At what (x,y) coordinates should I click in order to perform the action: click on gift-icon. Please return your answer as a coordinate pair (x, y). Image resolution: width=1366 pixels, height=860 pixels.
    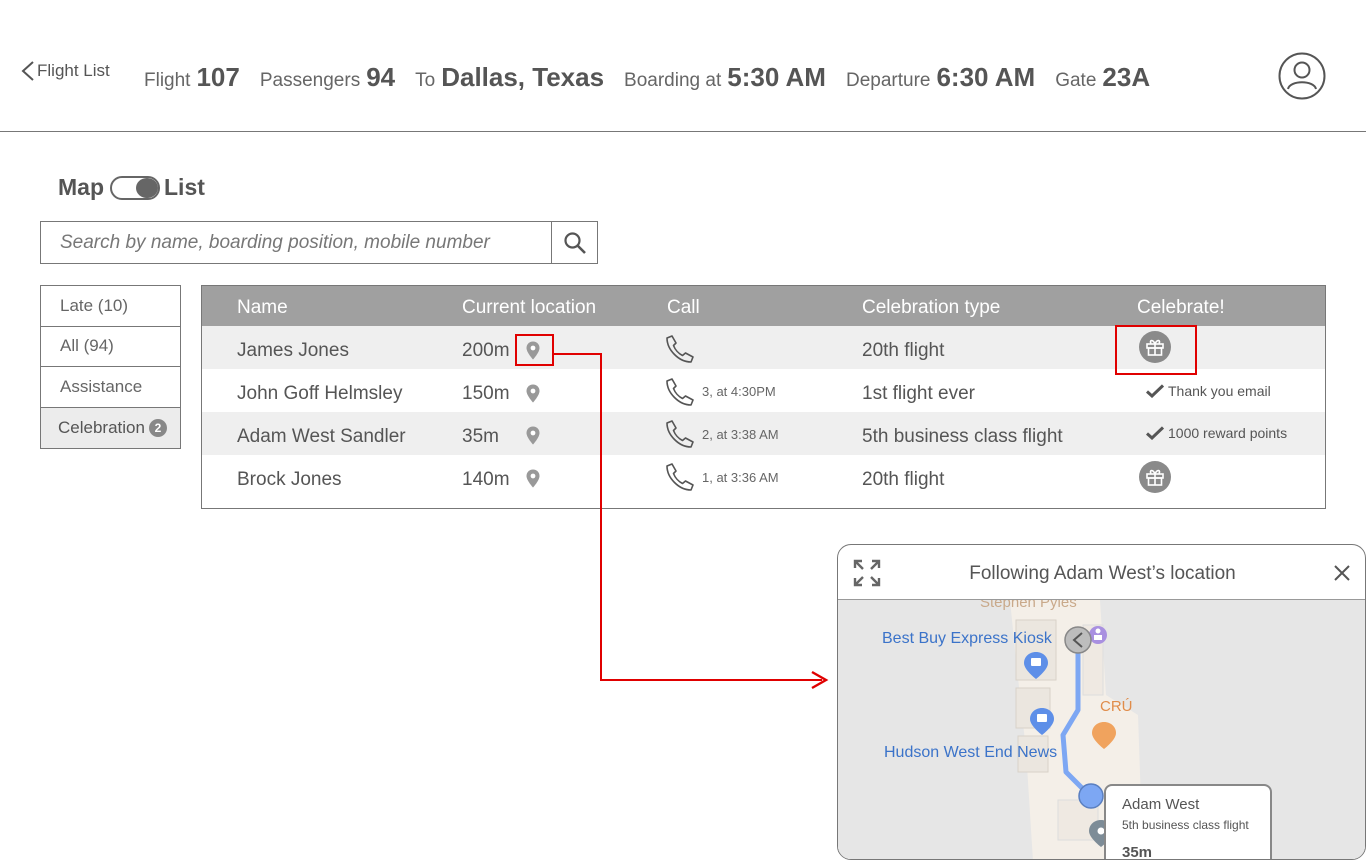
    Looking at the image, I should click on (1155, 477).